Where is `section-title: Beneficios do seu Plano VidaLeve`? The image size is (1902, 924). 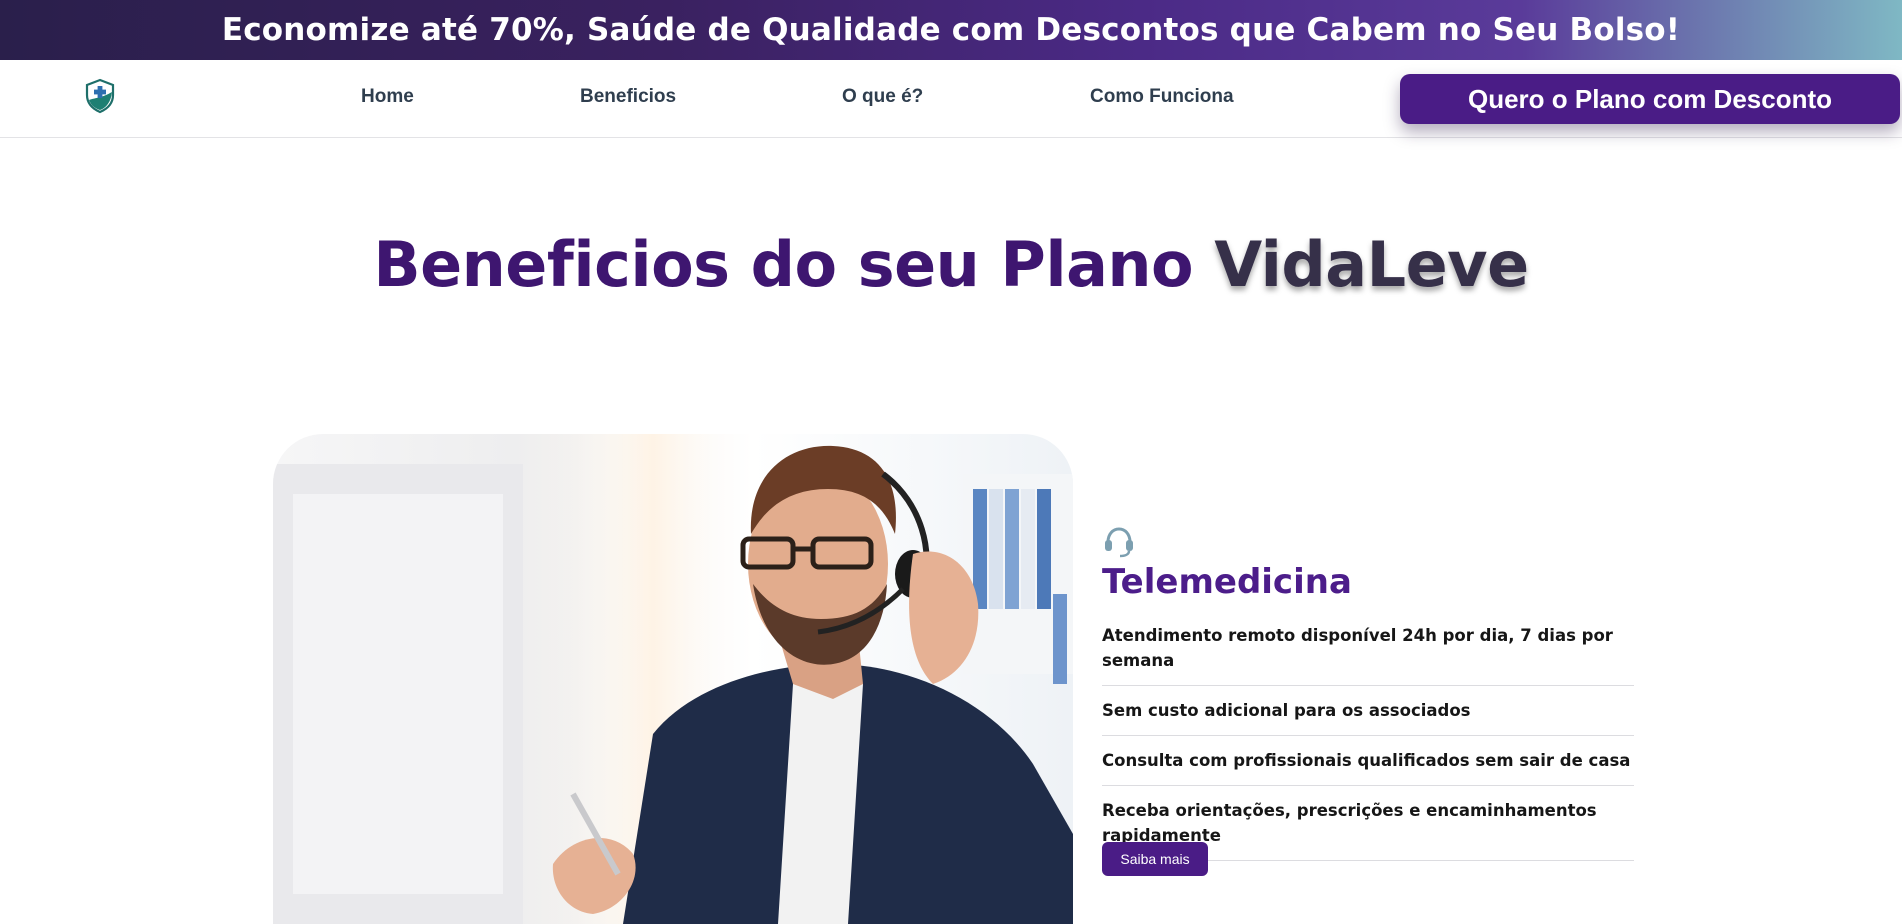
section-title: Beneficios do seu Plano VidaLeve is located at coordinates (951, 264).